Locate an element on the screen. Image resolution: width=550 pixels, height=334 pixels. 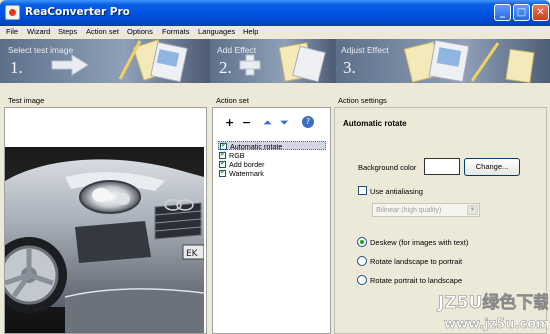
step-1-number: 1. is located at coordinates (16, 67).